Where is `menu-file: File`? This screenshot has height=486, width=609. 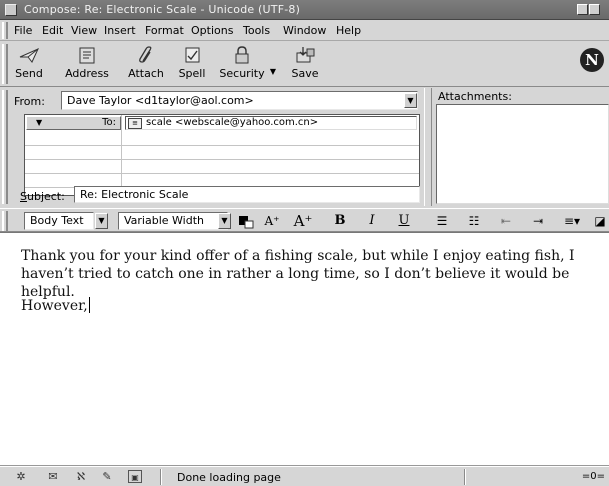 menu-file: File is located at coordinates (23, 30).